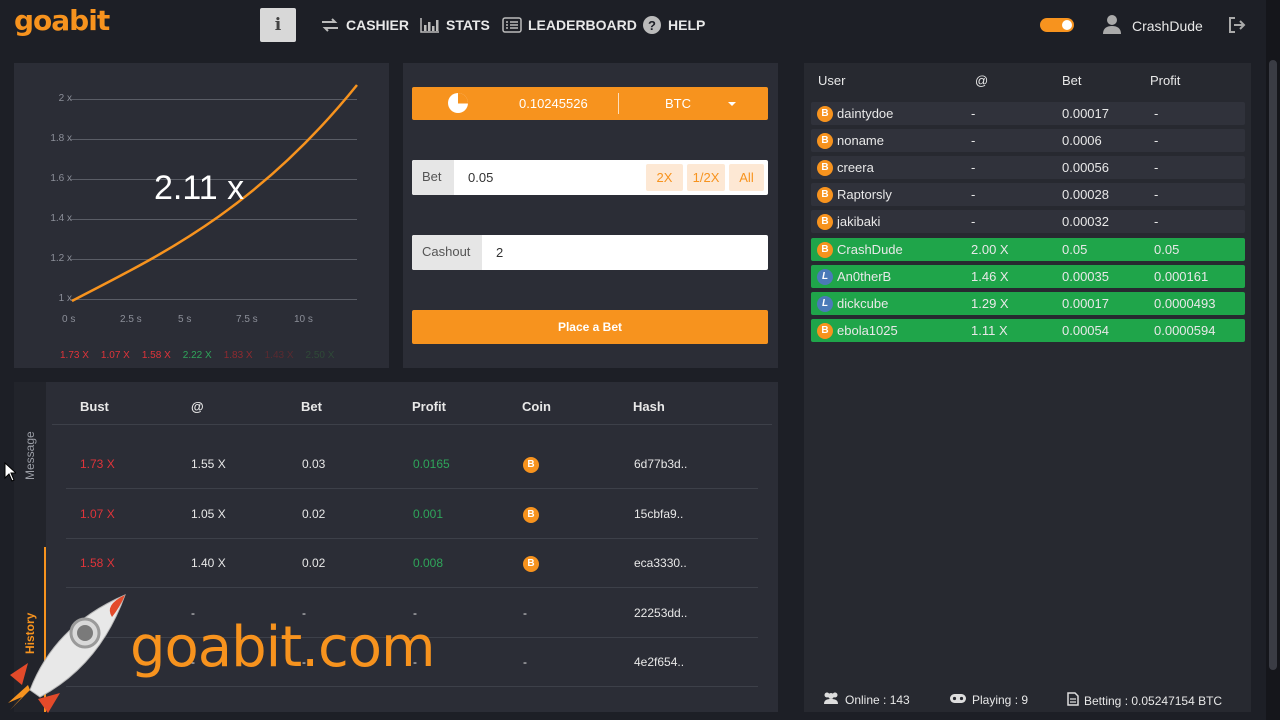  I want to click on recent-bust-value: 2.22 X, so click(197, 355).